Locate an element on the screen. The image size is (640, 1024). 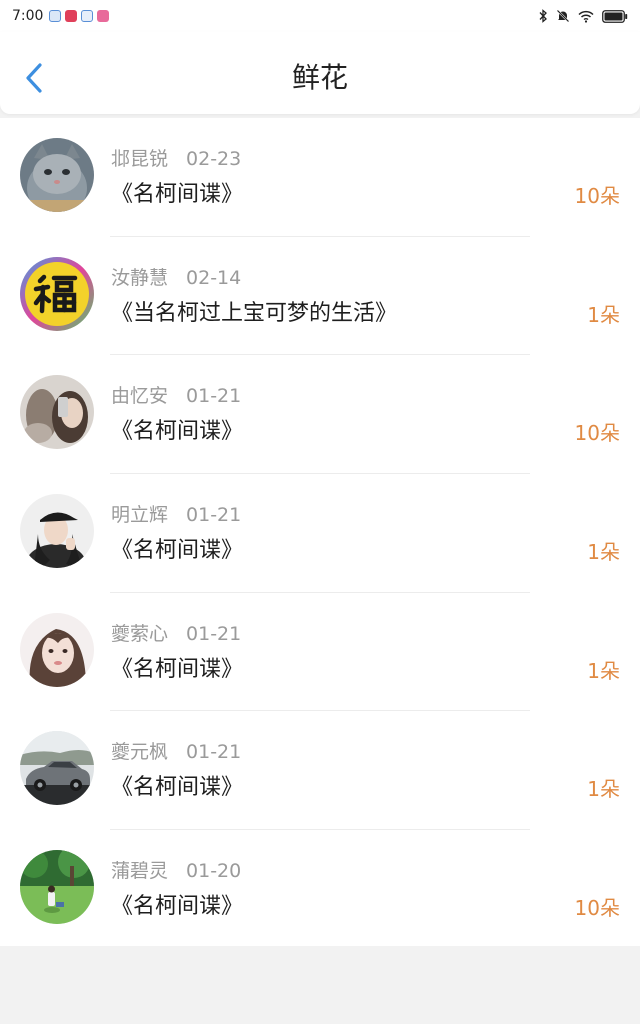
bluetooth-icon is located at coordinates (543, 16).